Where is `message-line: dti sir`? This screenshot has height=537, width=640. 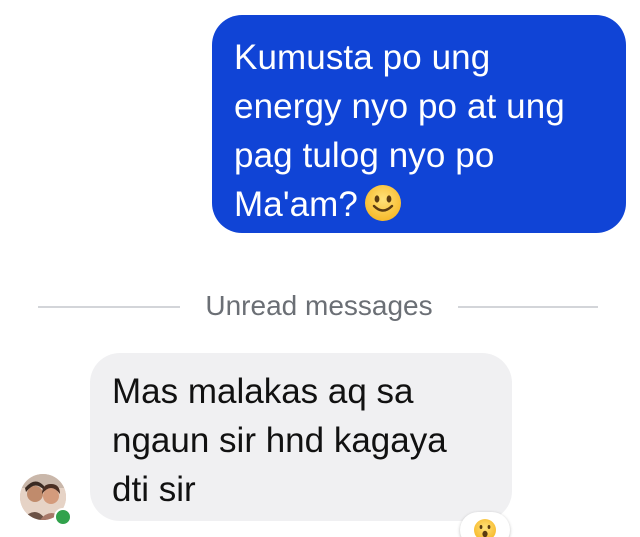 message-line: dti sir is located at coordinates (154, 489).